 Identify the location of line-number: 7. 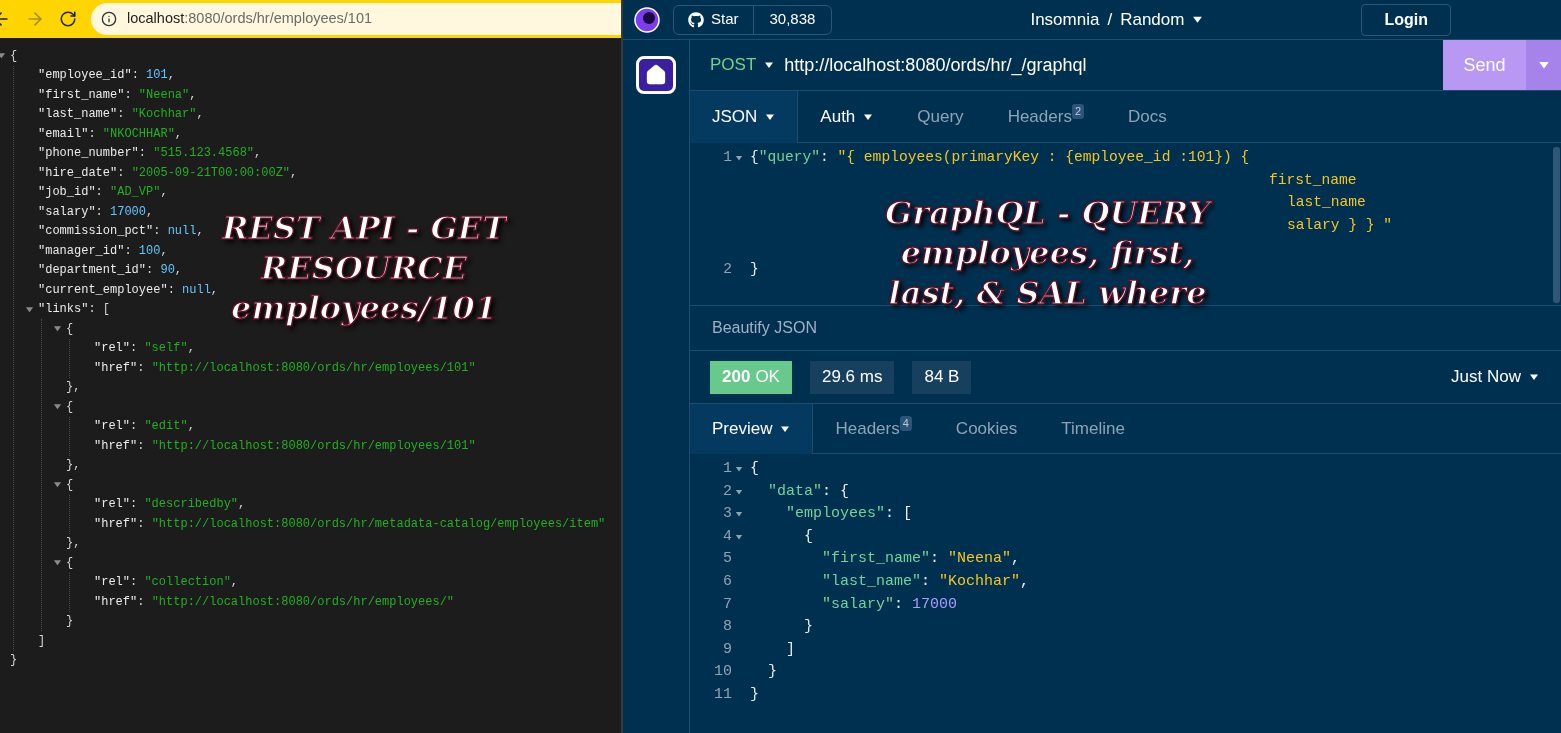
(727, 604).